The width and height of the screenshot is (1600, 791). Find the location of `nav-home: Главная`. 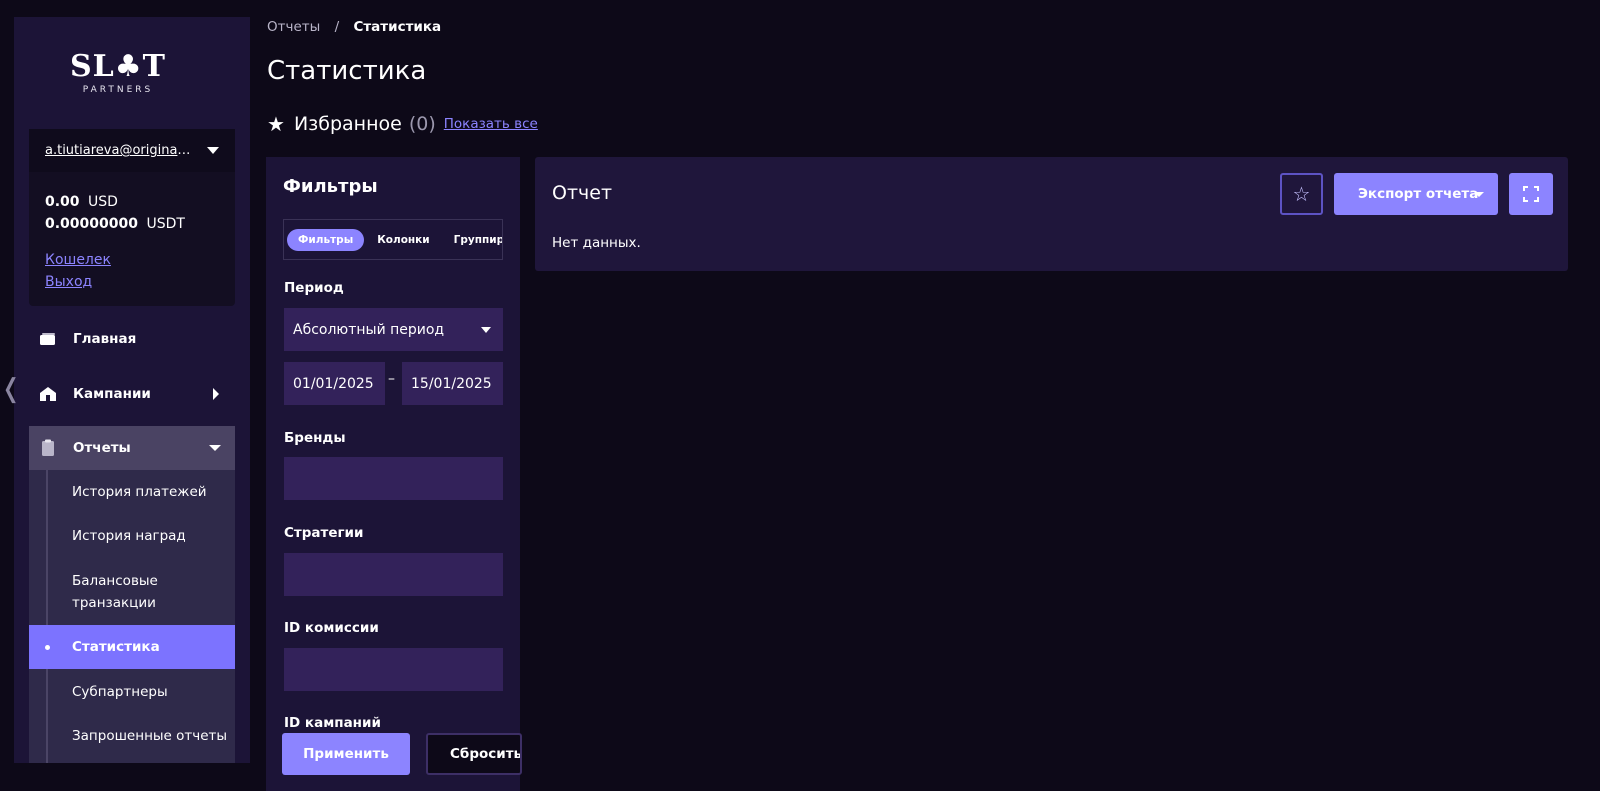

nav-home: Главная is located at coordinates (132, 339).